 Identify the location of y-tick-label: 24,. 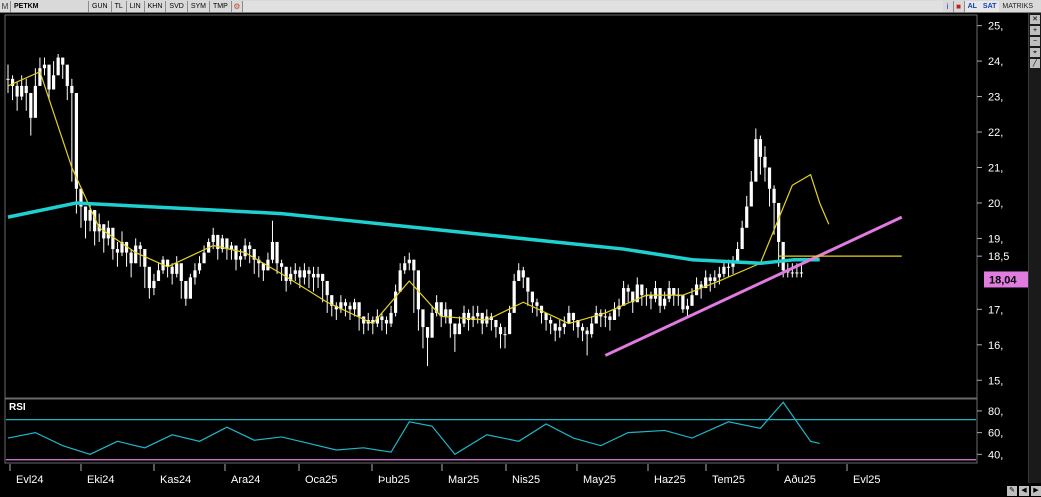
(995, 62).